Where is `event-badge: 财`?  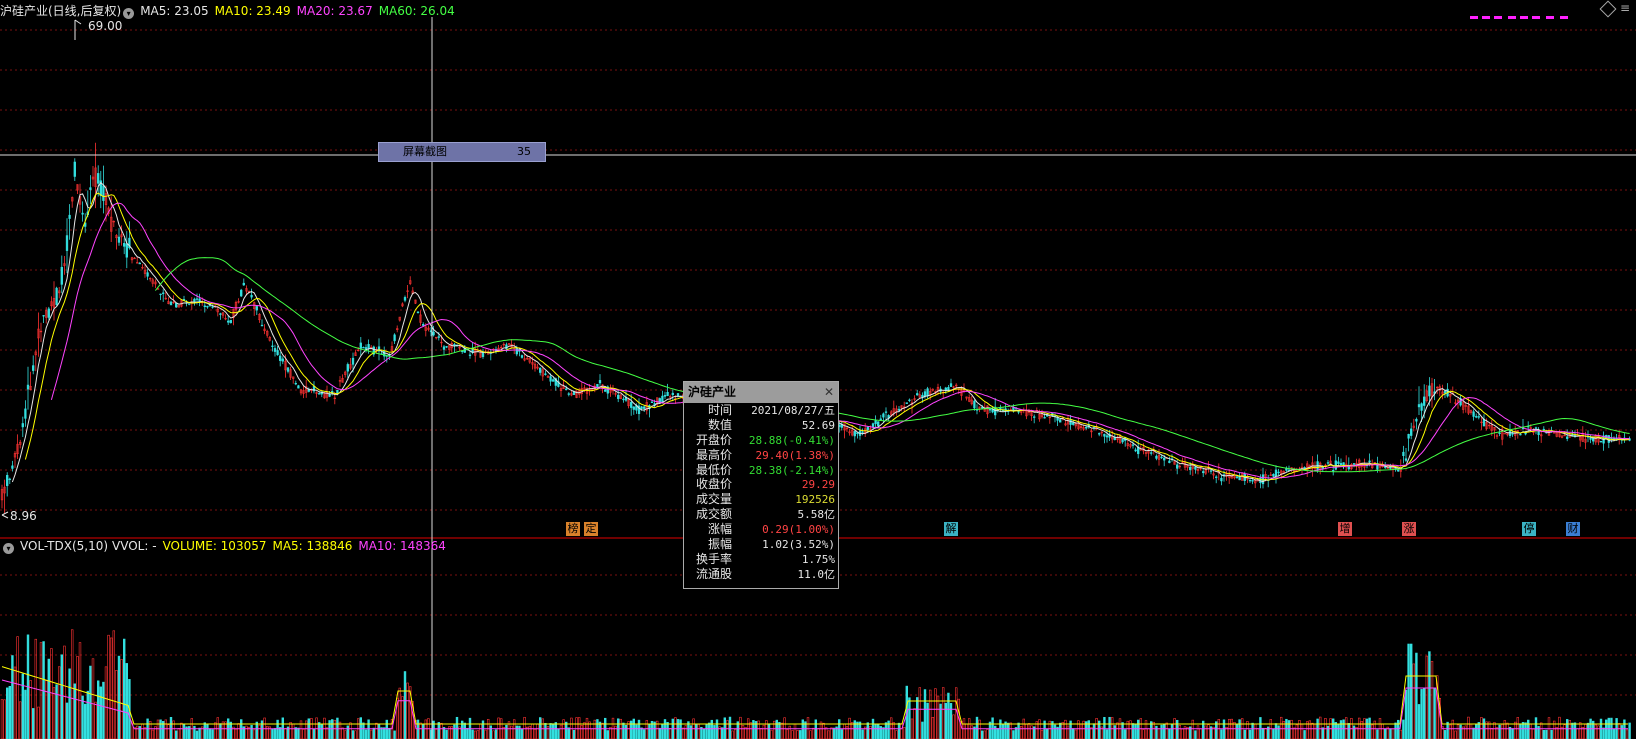 event-badge: 财 is located at coordinates (1573, 529).